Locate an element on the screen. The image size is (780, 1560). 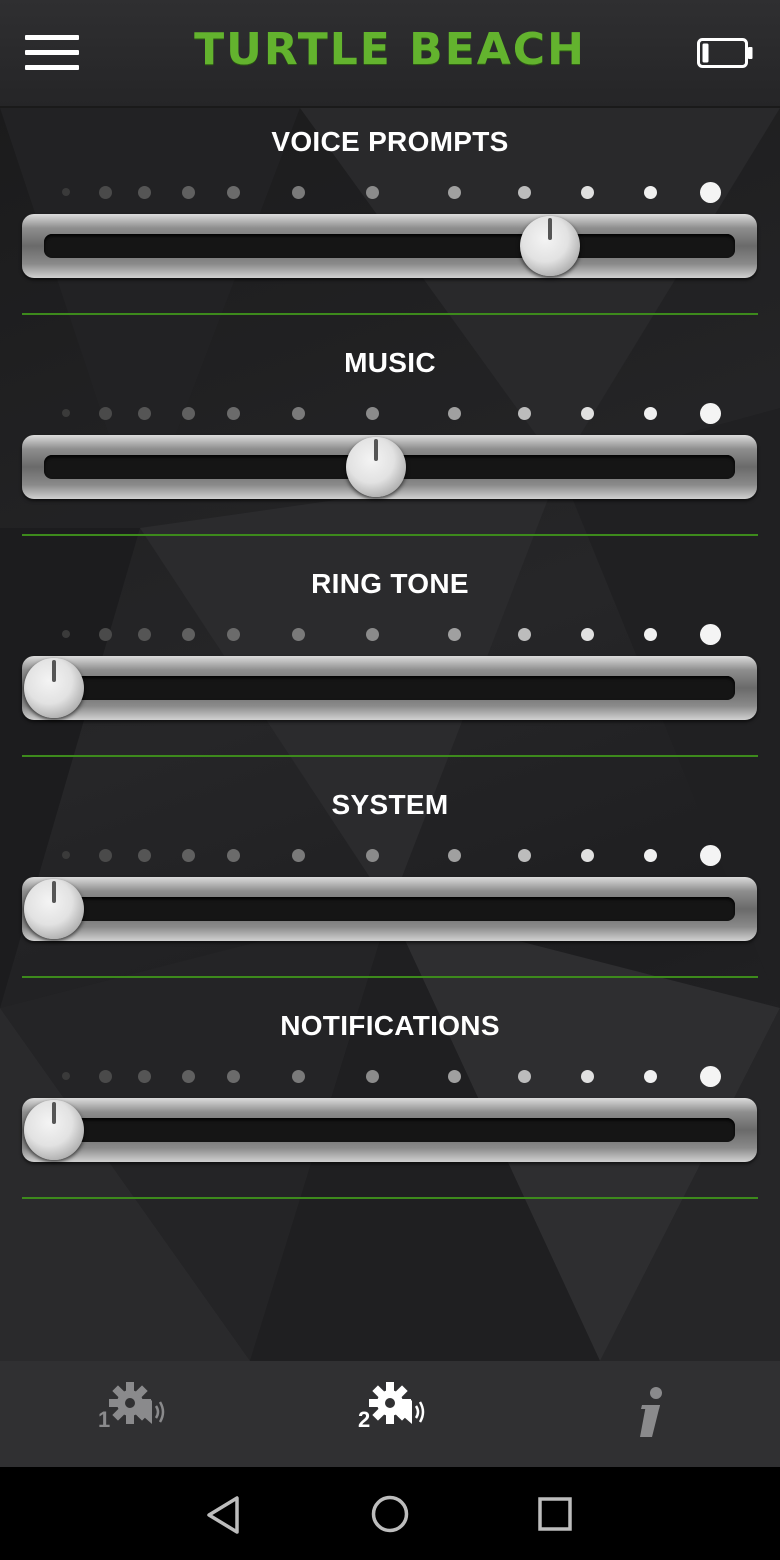
home-circle-icon is located at coordinates (390, 1514).